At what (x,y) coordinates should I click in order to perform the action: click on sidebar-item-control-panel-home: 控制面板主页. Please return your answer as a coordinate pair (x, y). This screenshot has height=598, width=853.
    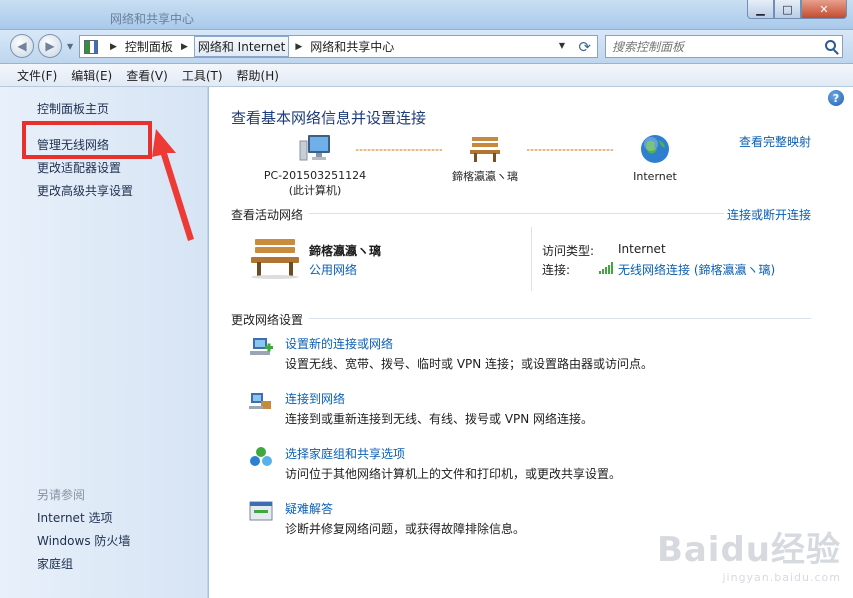
    Looking at the image, I should click on (73, 108).